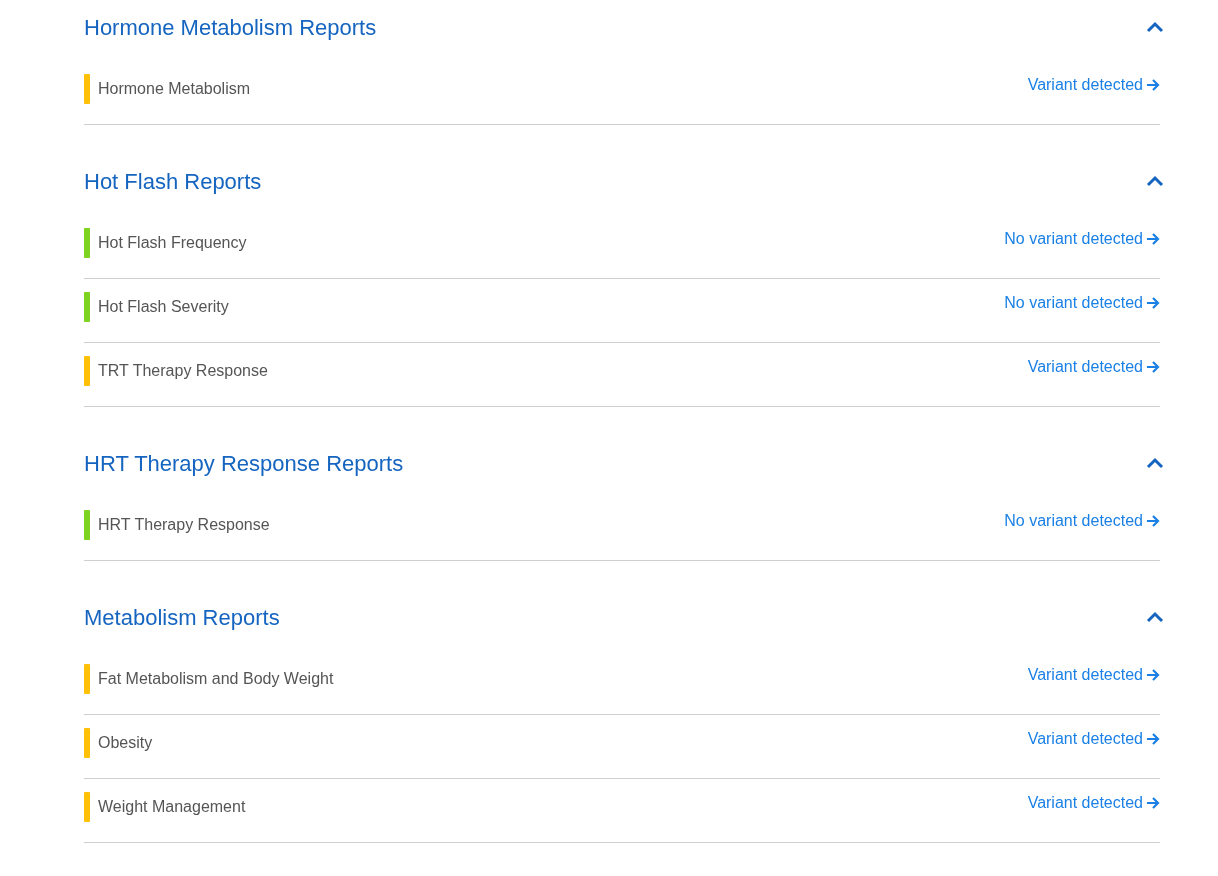 The width and height of the screenshot is (1218, 876). Describe the element at coordinates (182, 618) in the screenshot. I see `section-title: Metabolism Reports` at that location.